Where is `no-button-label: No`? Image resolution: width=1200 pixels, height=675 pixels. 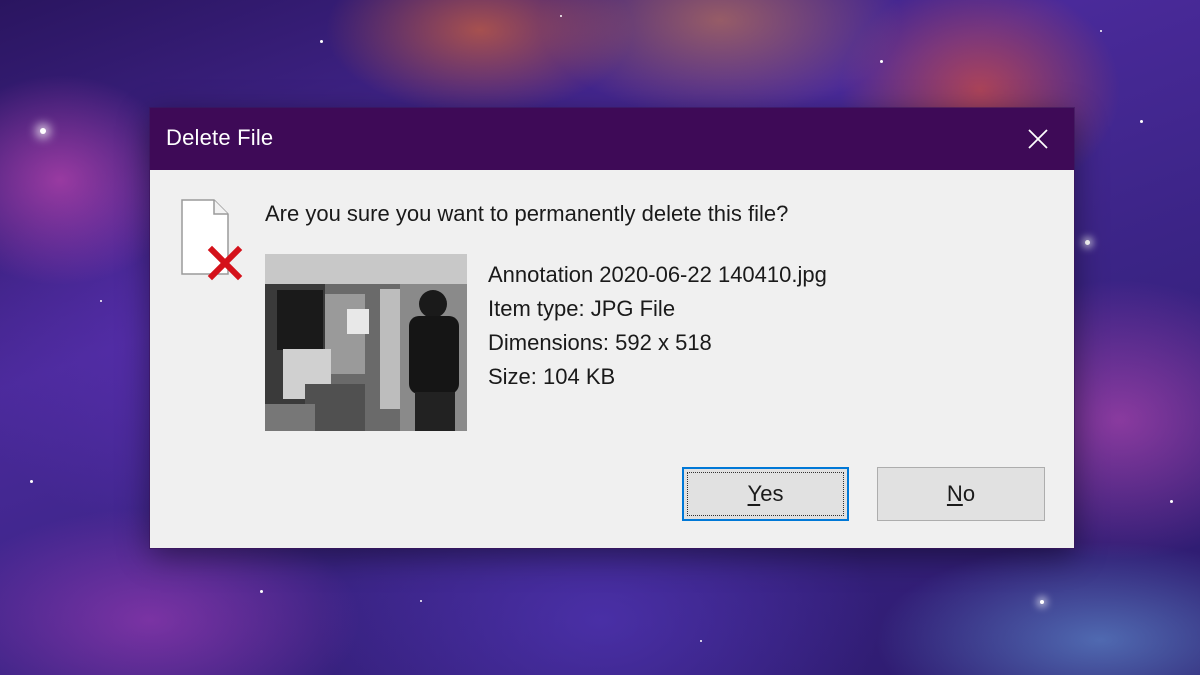 no-button-label: No is located at coordinates (961, 494).